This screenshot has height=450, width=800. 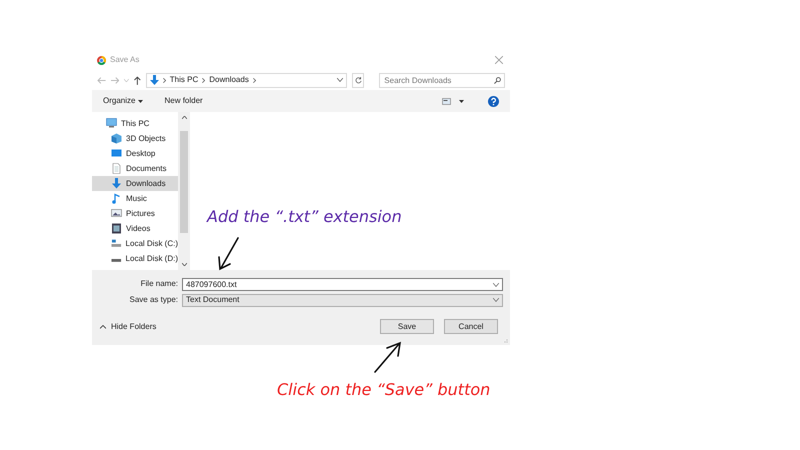 I want to click on up-arrow-icon, so click(x=137, y=80).